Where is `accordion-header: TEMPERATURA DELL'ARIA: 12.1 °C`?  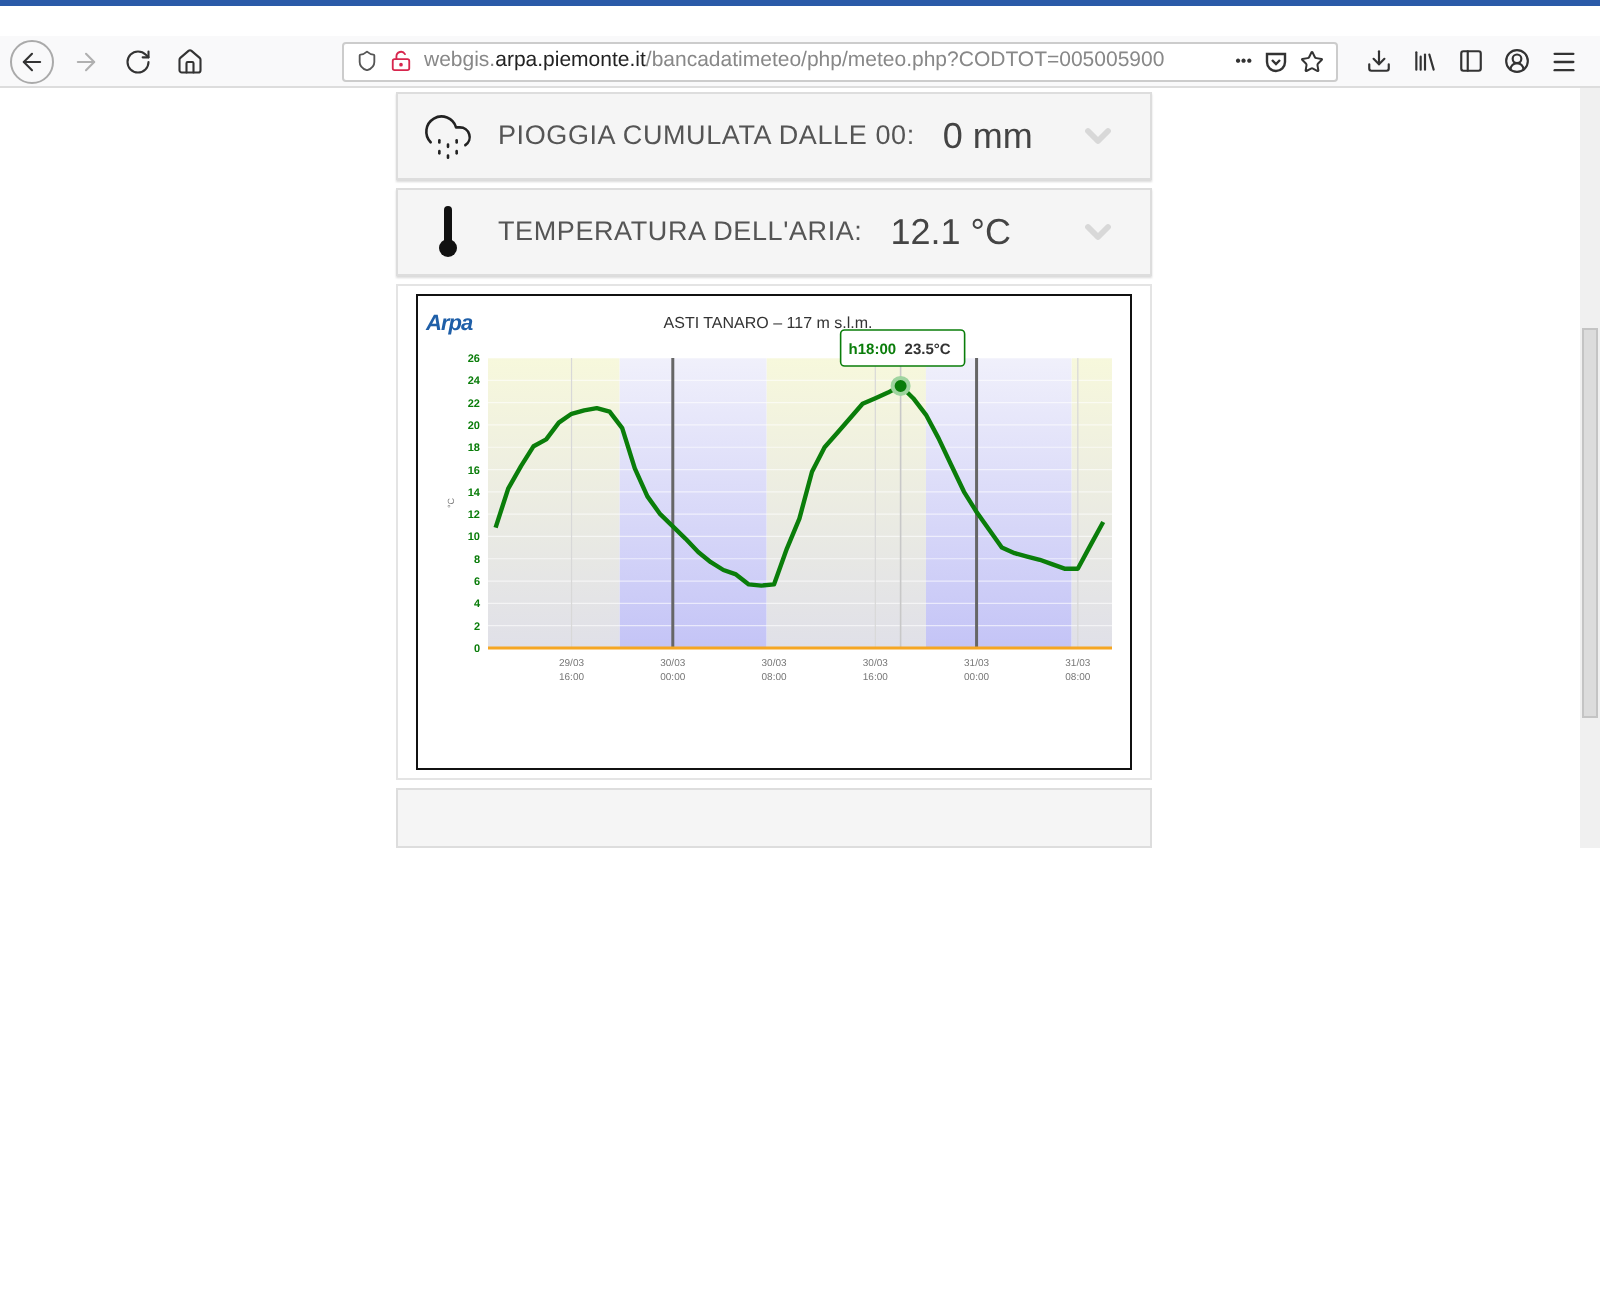
accordion-header: TEMPERATURA DELL'ARIA: 12.1 °C is located at coordinates (774, 232).